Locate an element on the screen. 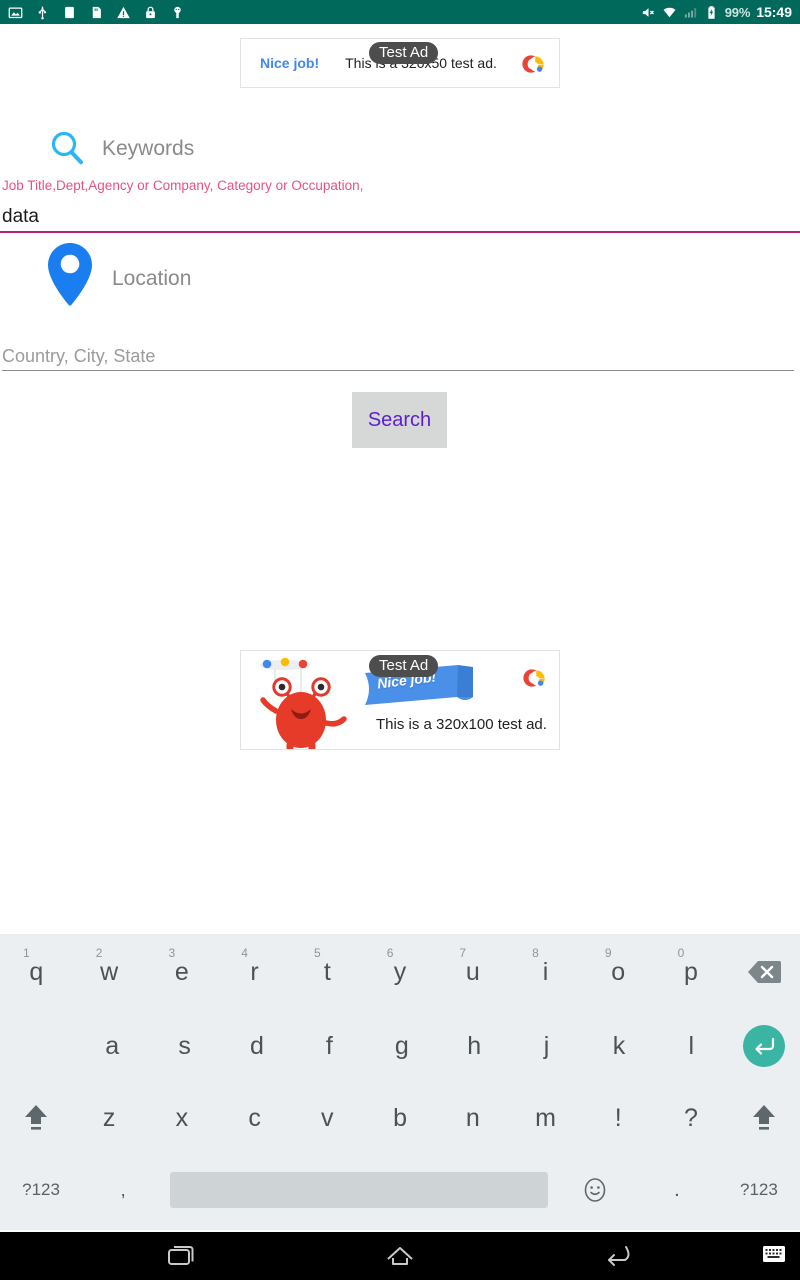 The width and height of the screenshot is (800, 1280). key-h: h is located at coordinates (474, 1046).